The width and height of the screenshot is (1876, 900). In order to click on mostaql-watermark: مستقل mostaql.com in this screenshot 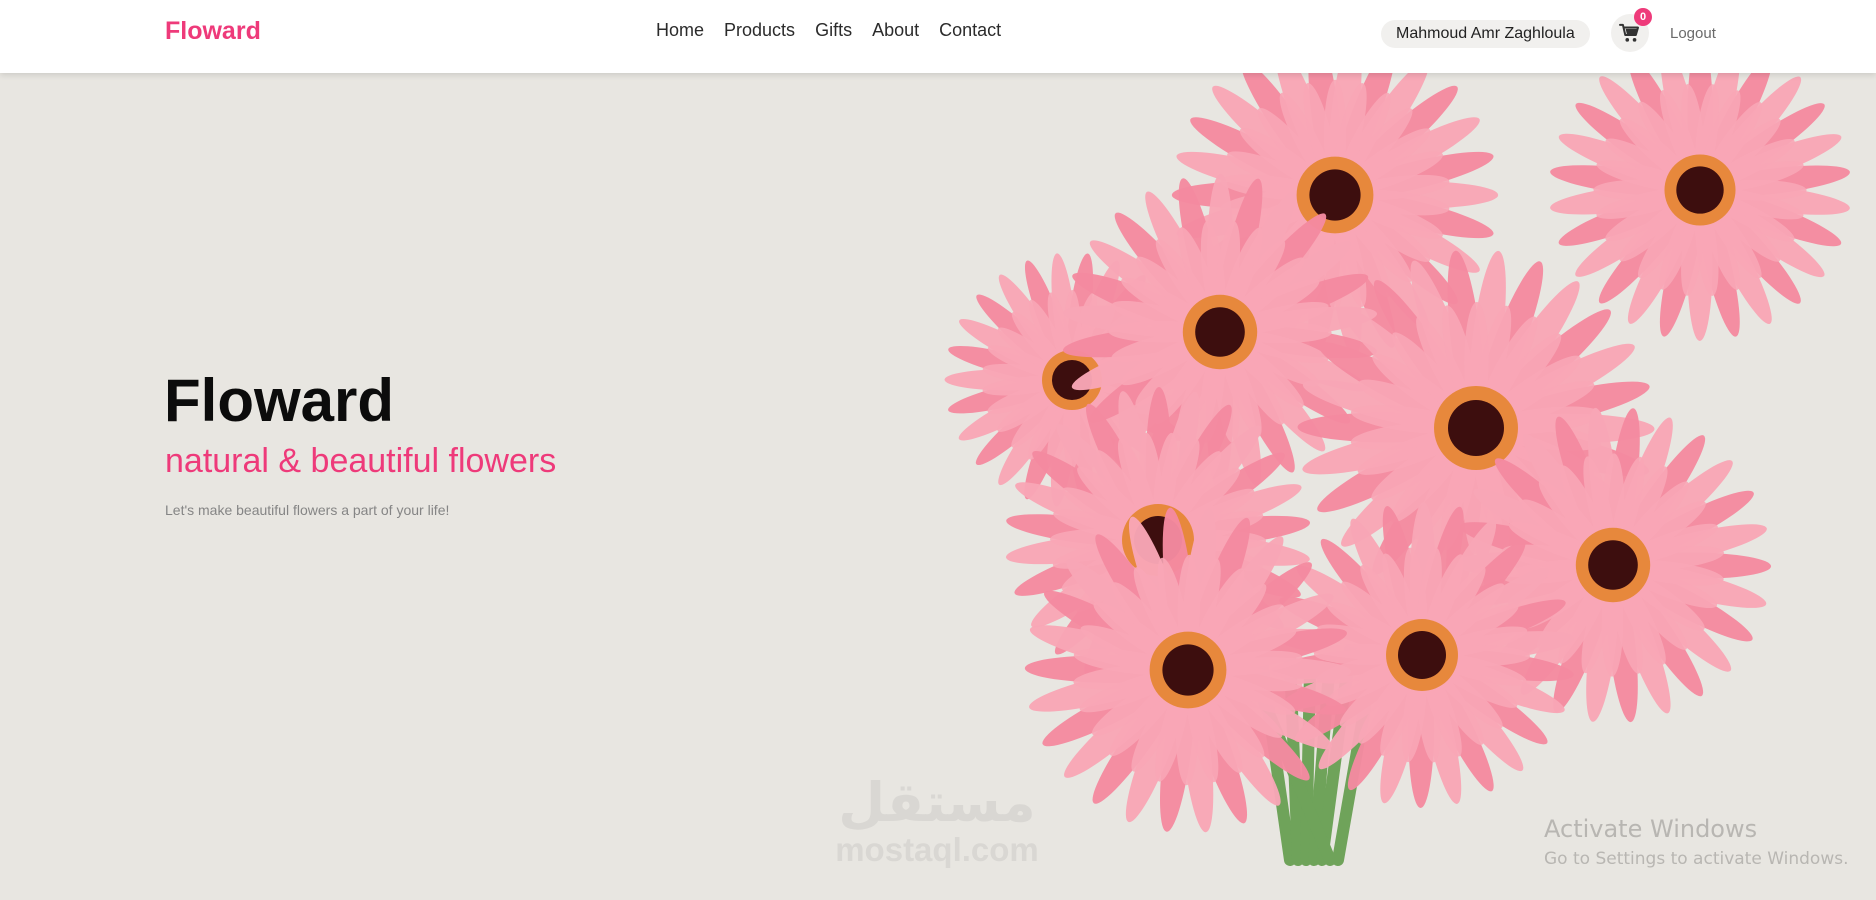, I will do `click(937, 822)`.